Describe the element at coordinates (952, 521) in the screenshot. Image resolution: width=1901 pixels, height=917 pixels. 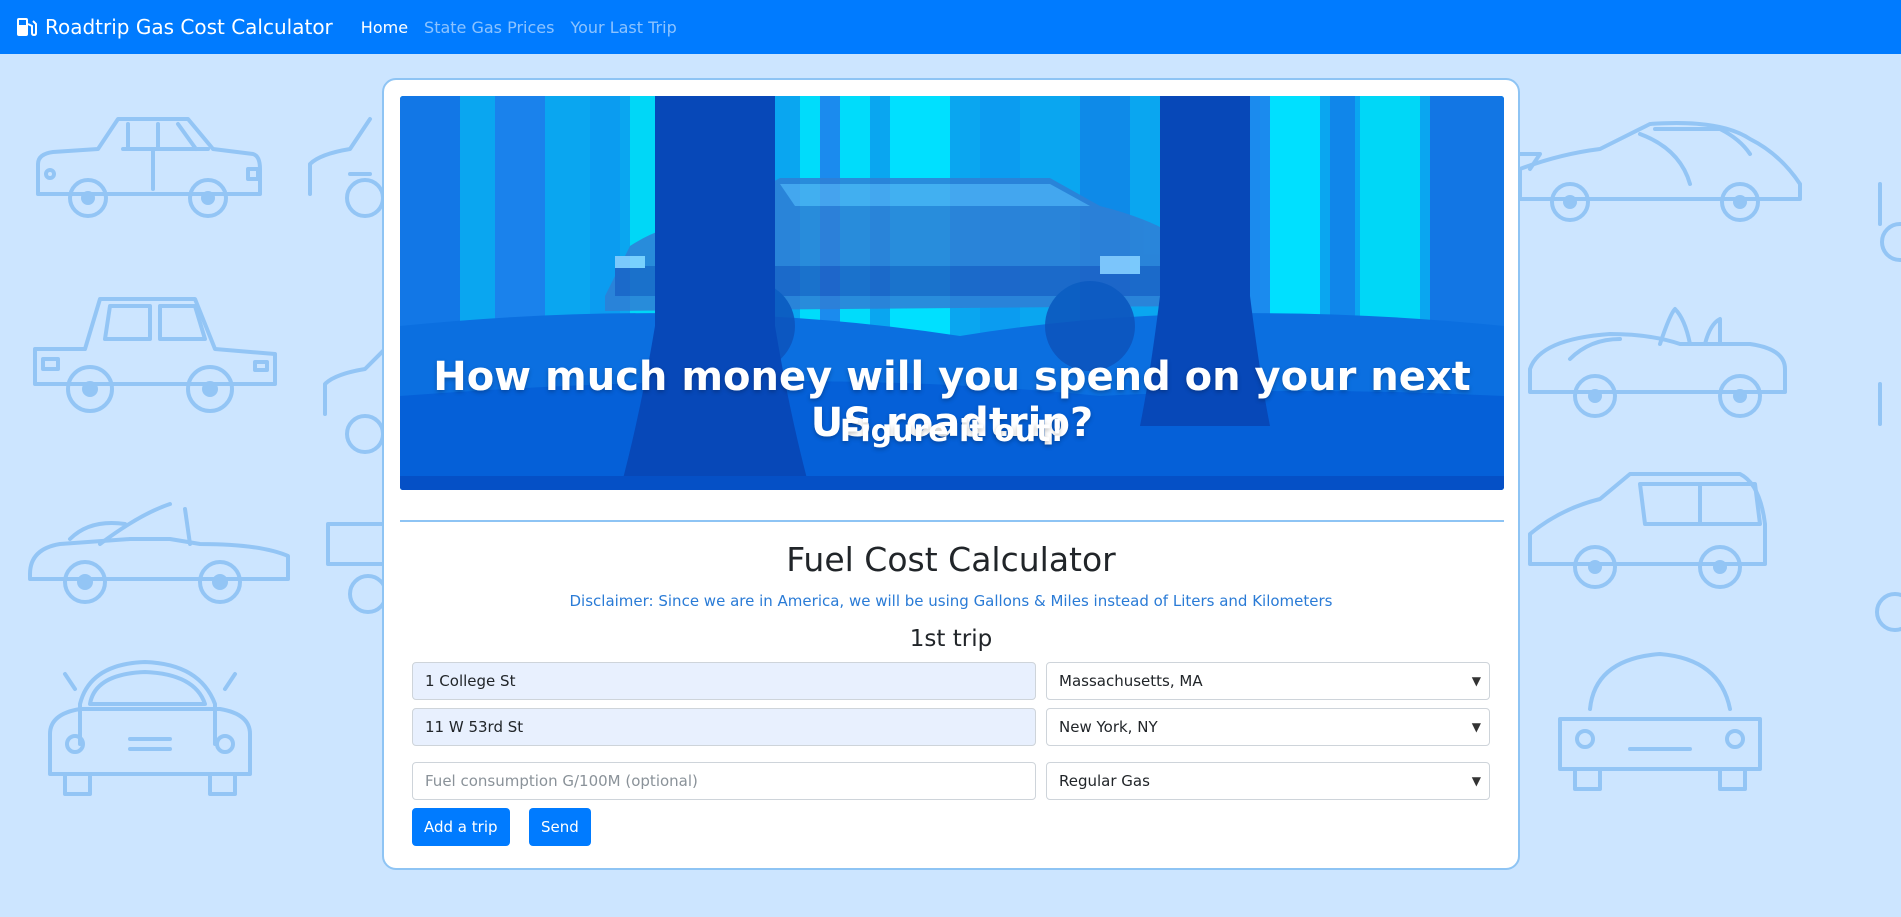
I see `divider` at that location.